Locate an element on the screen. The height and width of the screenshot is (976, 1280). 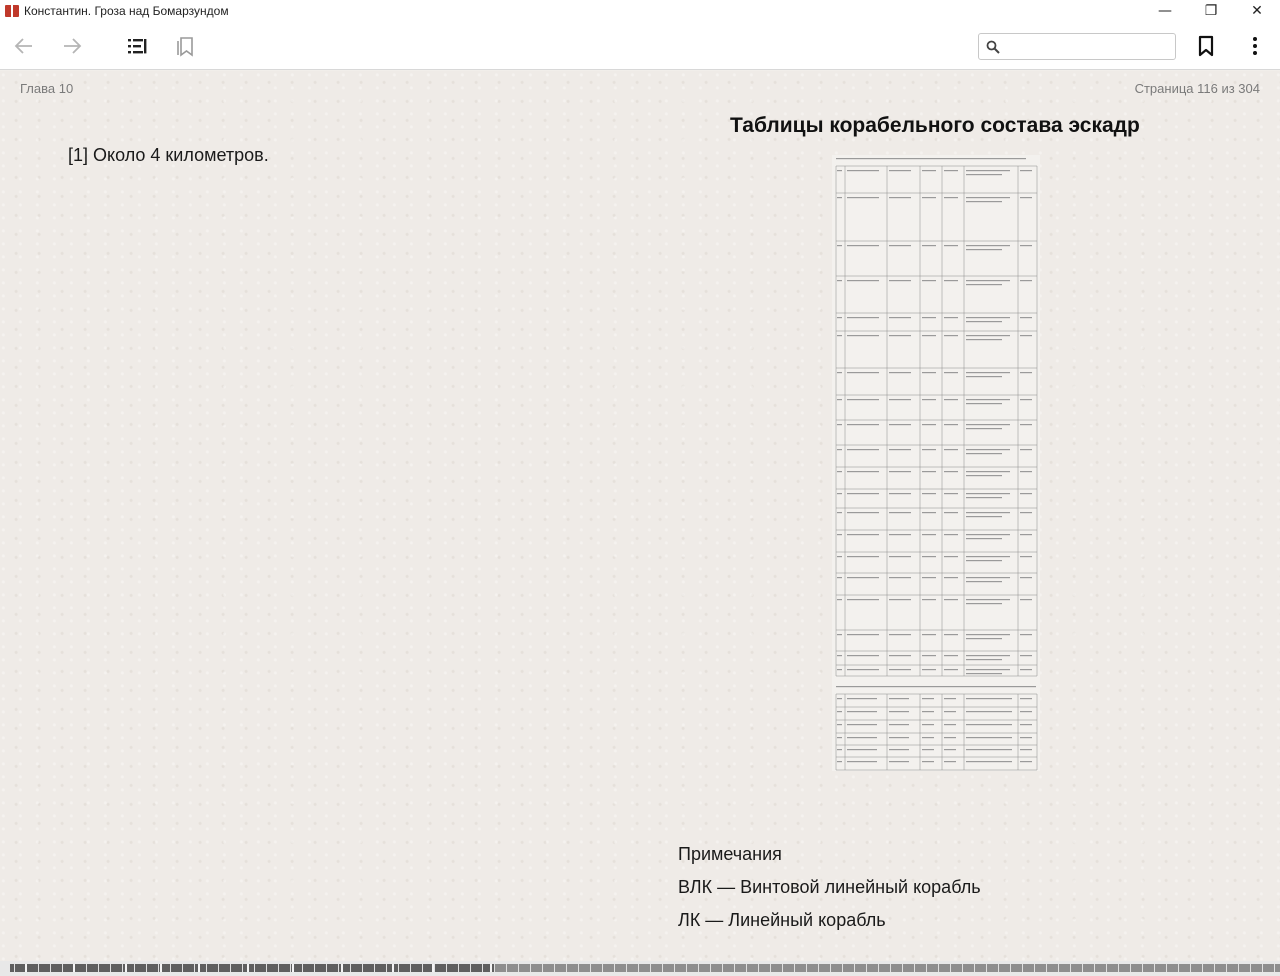
close-button: ✕ is located at coordinates (1257, 11).